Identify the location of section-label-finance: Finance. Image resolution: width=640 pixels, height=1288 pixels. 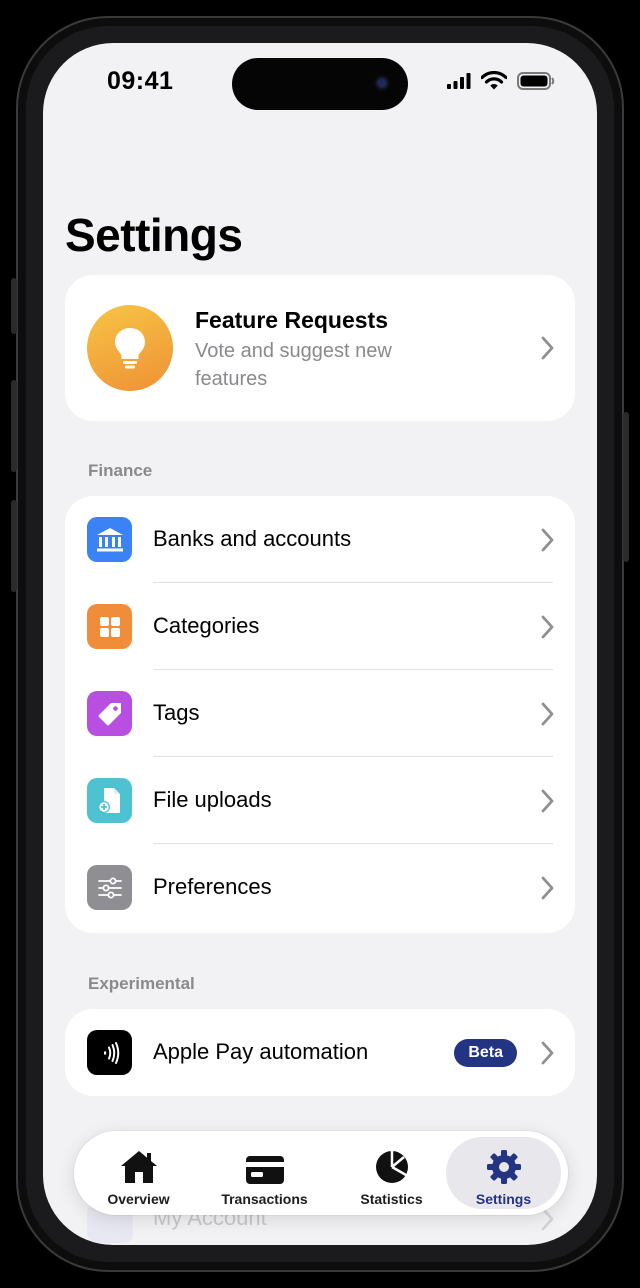
(120, 470).